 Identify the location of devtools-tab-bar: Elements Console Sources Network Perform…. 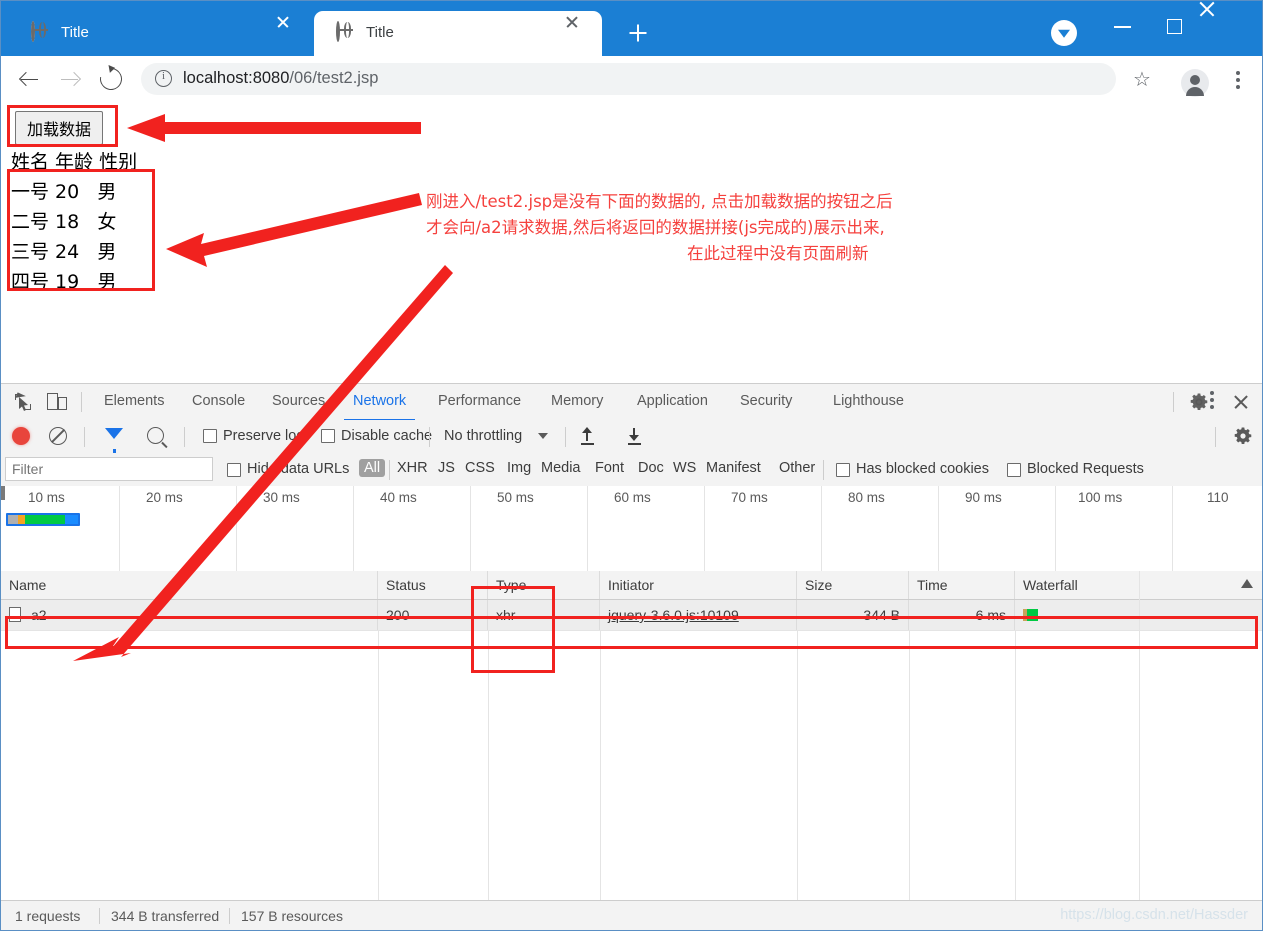
(631, 402).